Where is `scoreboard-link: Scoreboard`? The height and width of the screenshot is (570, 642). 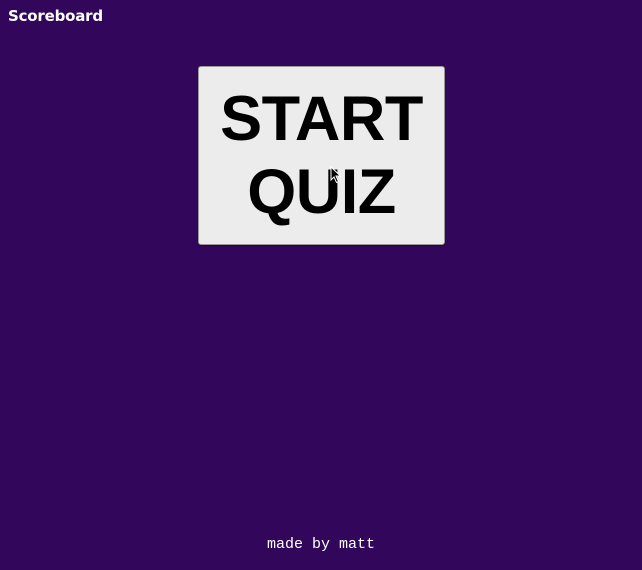 scoreboard-link: Scoreboard is located at coordinates (55, 16).